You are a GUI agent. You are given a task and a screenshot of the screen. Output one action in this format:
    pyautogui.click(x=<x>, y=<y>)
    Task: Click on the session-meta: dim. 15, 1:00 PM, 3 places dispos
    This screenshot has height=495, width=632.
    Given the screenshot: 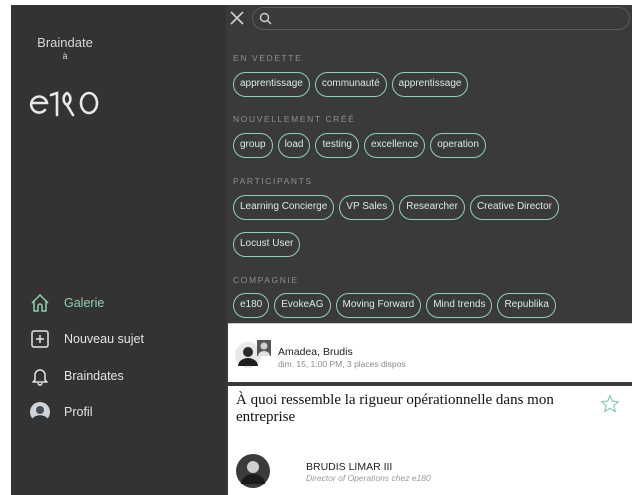 What is the action you would take?
    pyautogui.click(x=342, y=364)
    